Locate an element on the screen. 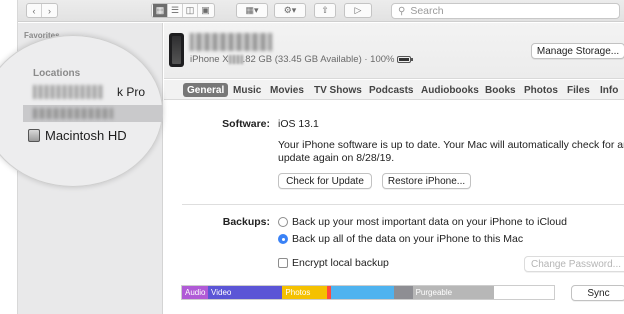 This screenshot has width=624, height=314. backups-label: Backups: is located at coordinates (246, 222).